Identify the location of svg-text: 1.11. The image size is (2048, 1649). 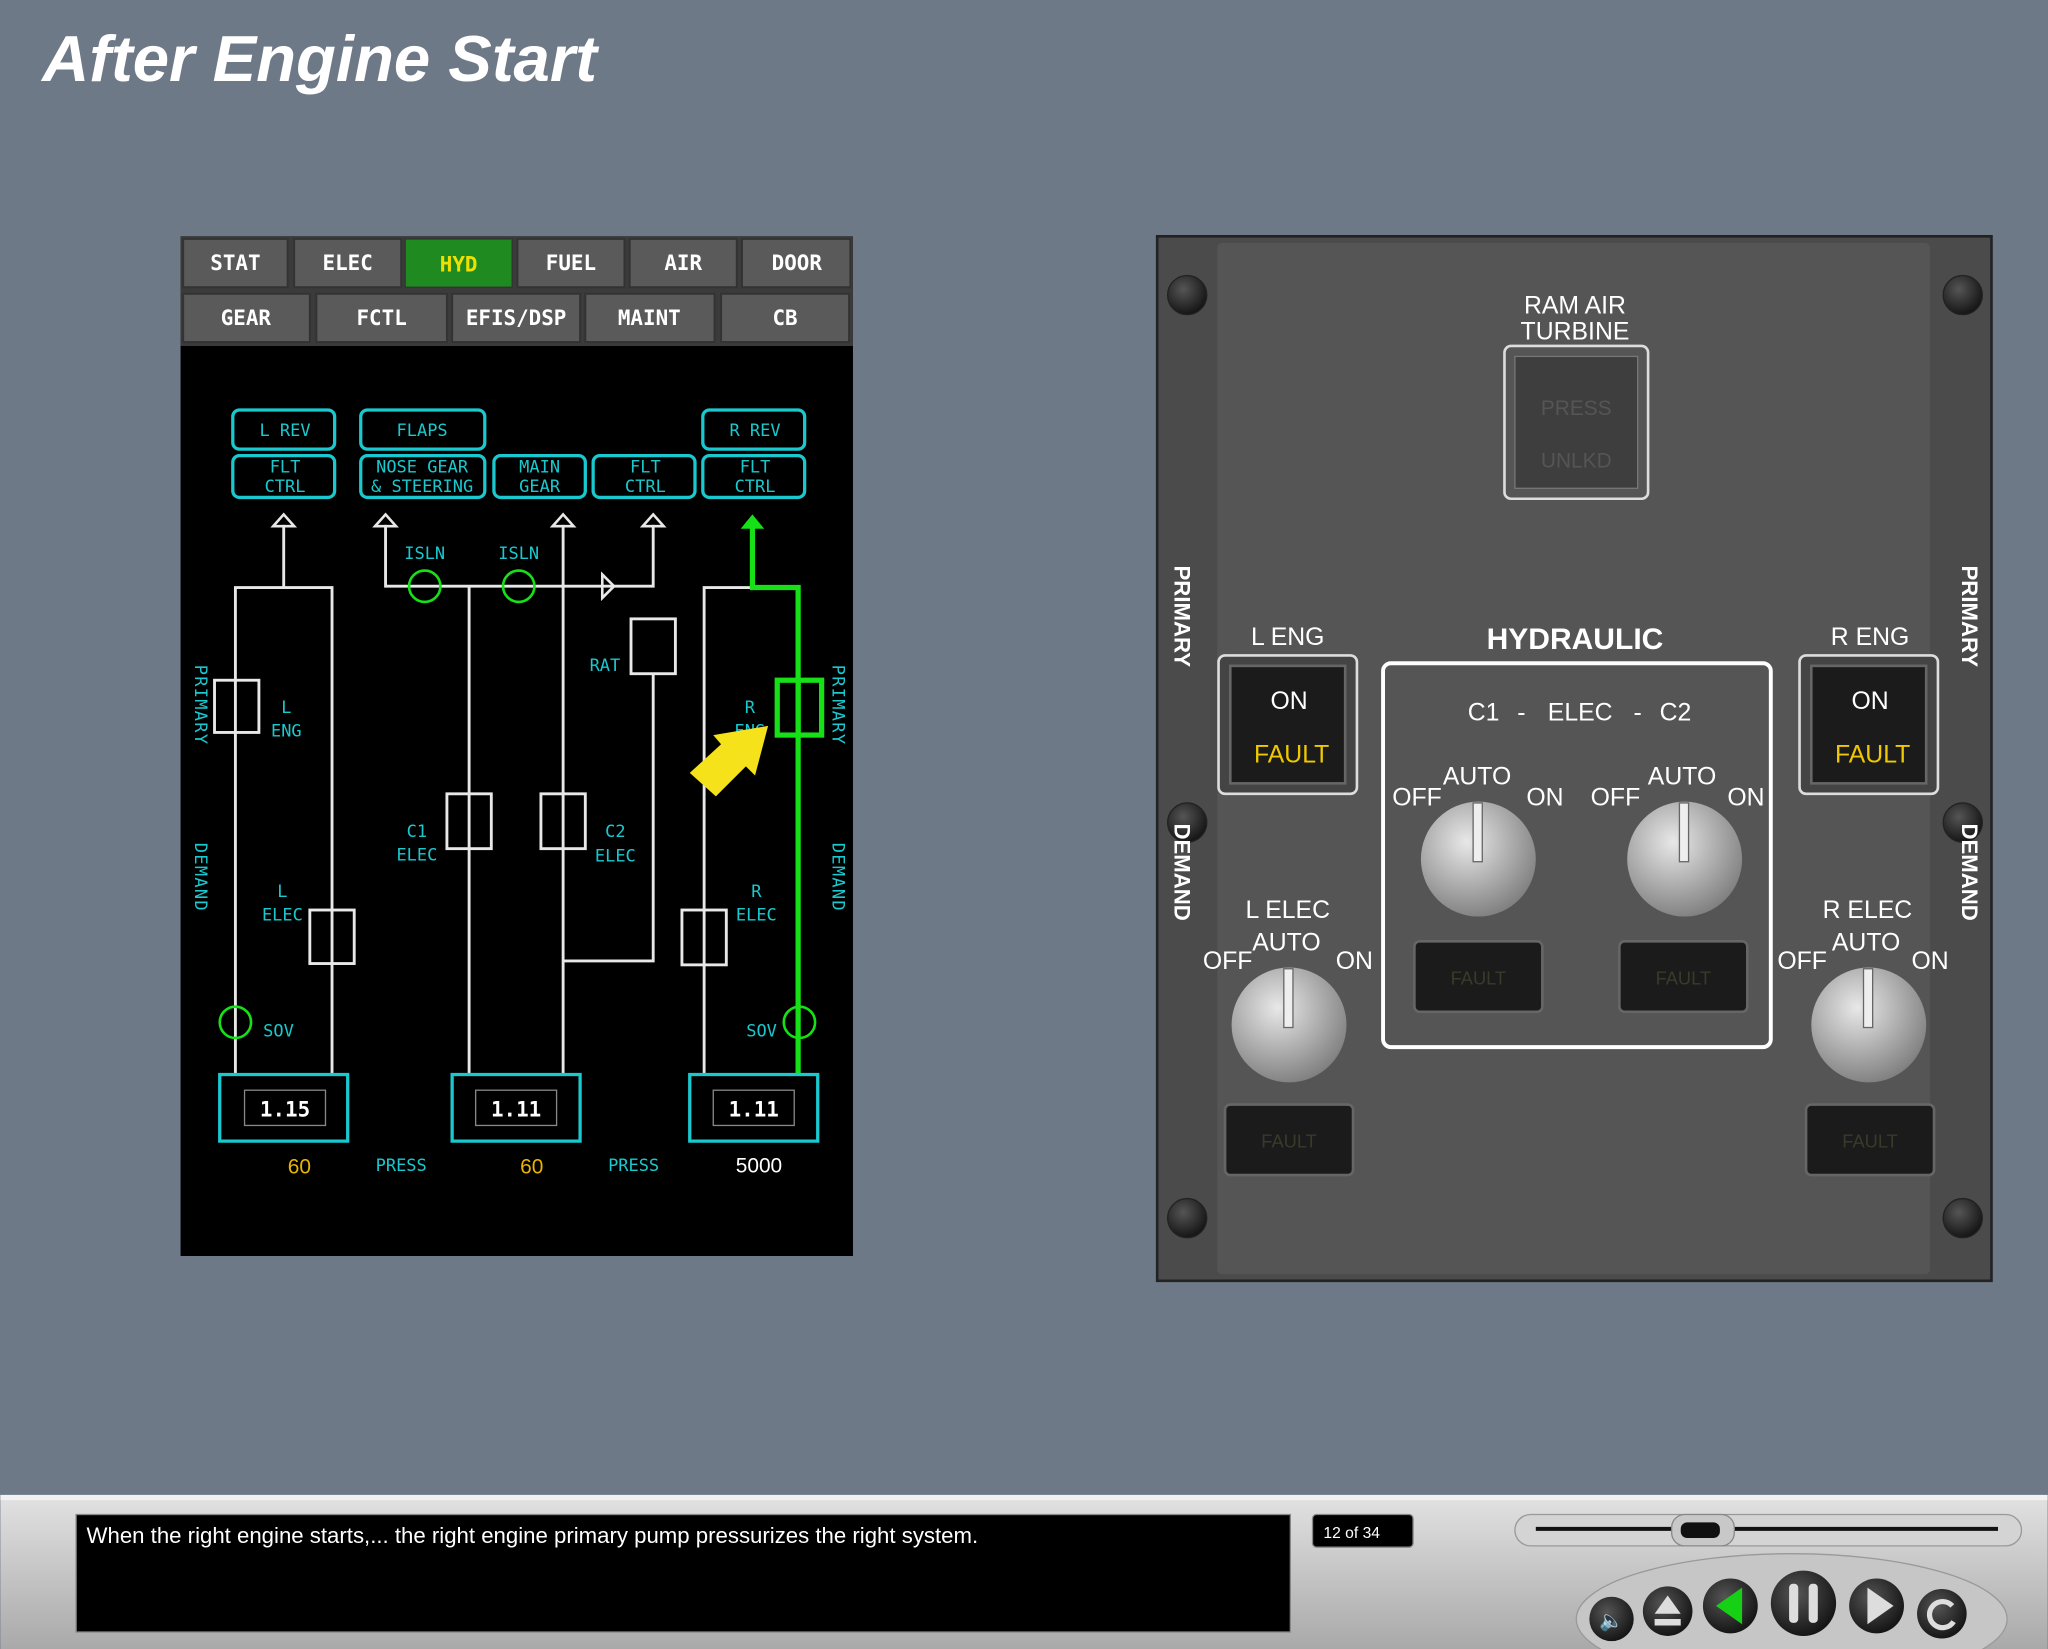
(754, 1109).